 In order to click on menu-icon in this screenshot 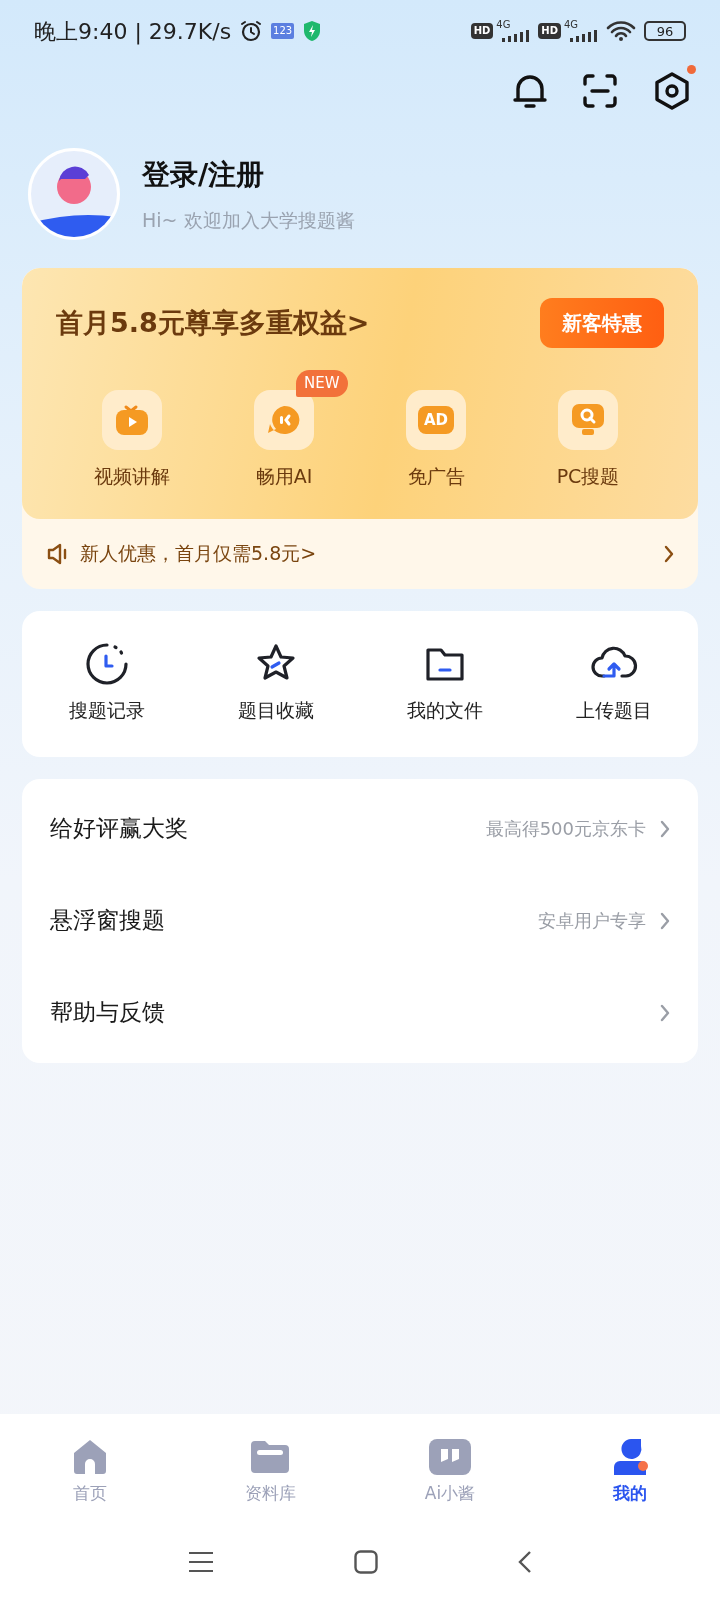, I will do `click(201, 1562)`.